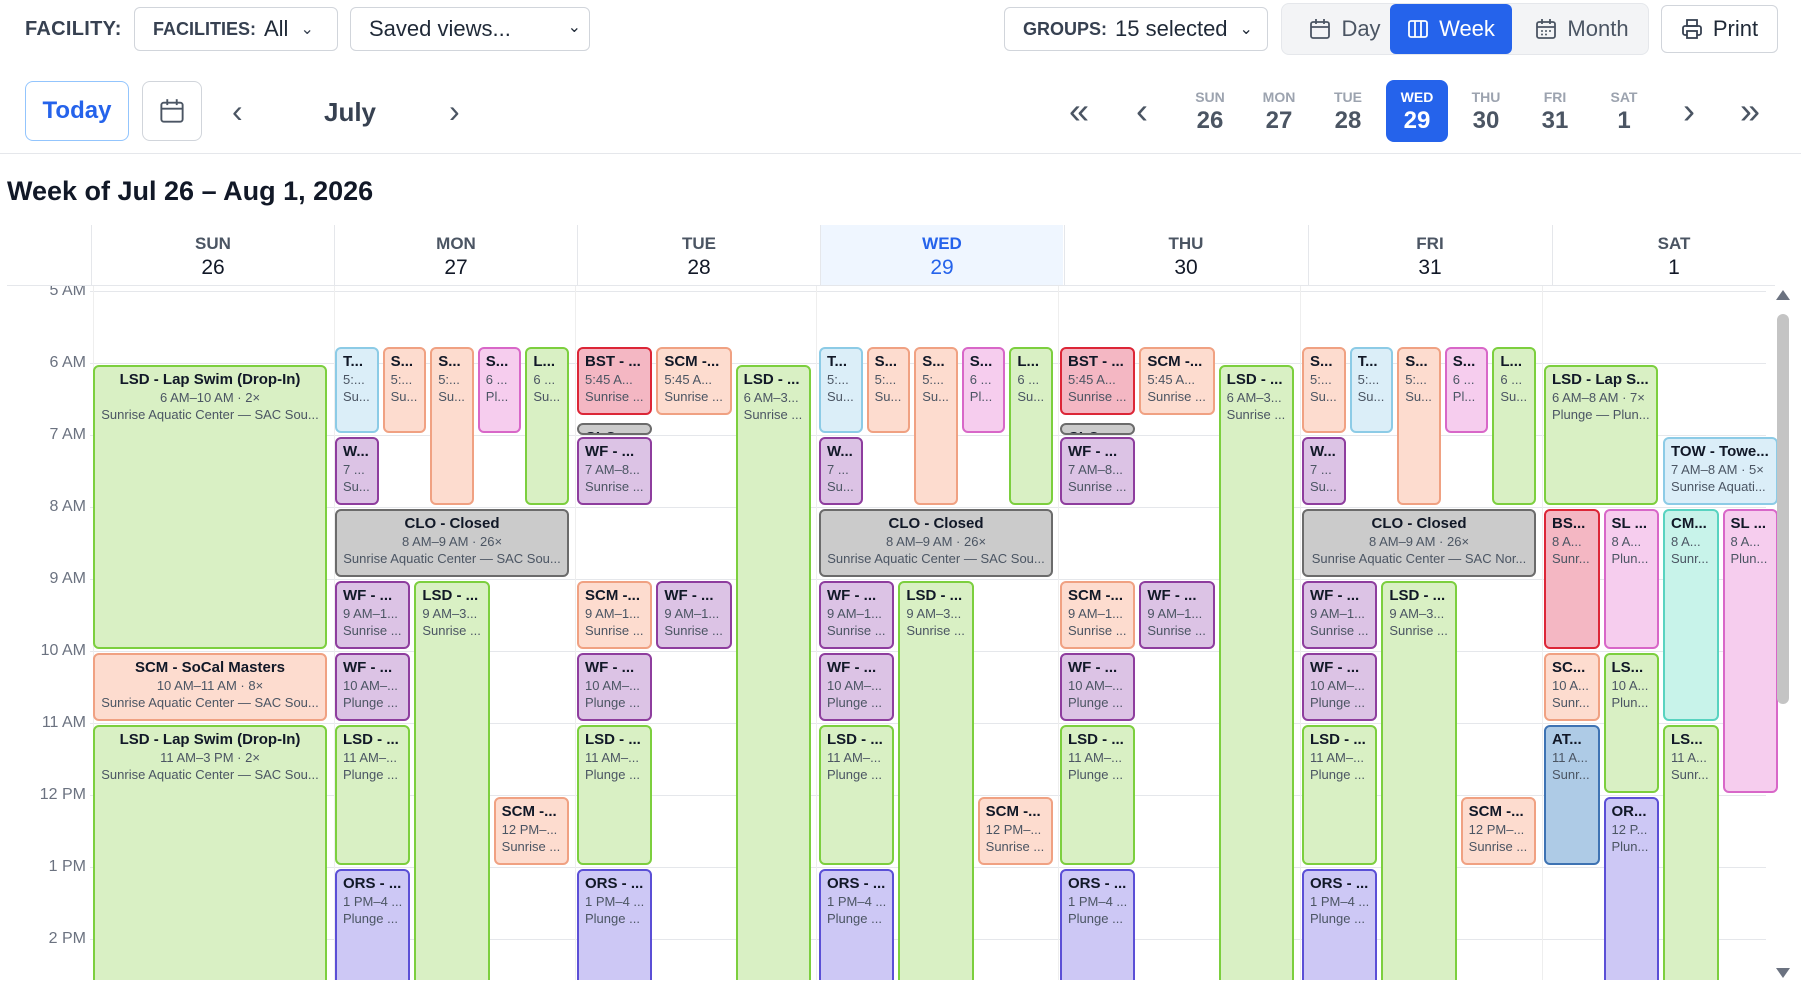 This screenshot has width=1801, height=994. What do you see at coordinates (698, 255) in the screenshot?
I see `column-header-tue: TUE 28` at bounding box center [698, 255].